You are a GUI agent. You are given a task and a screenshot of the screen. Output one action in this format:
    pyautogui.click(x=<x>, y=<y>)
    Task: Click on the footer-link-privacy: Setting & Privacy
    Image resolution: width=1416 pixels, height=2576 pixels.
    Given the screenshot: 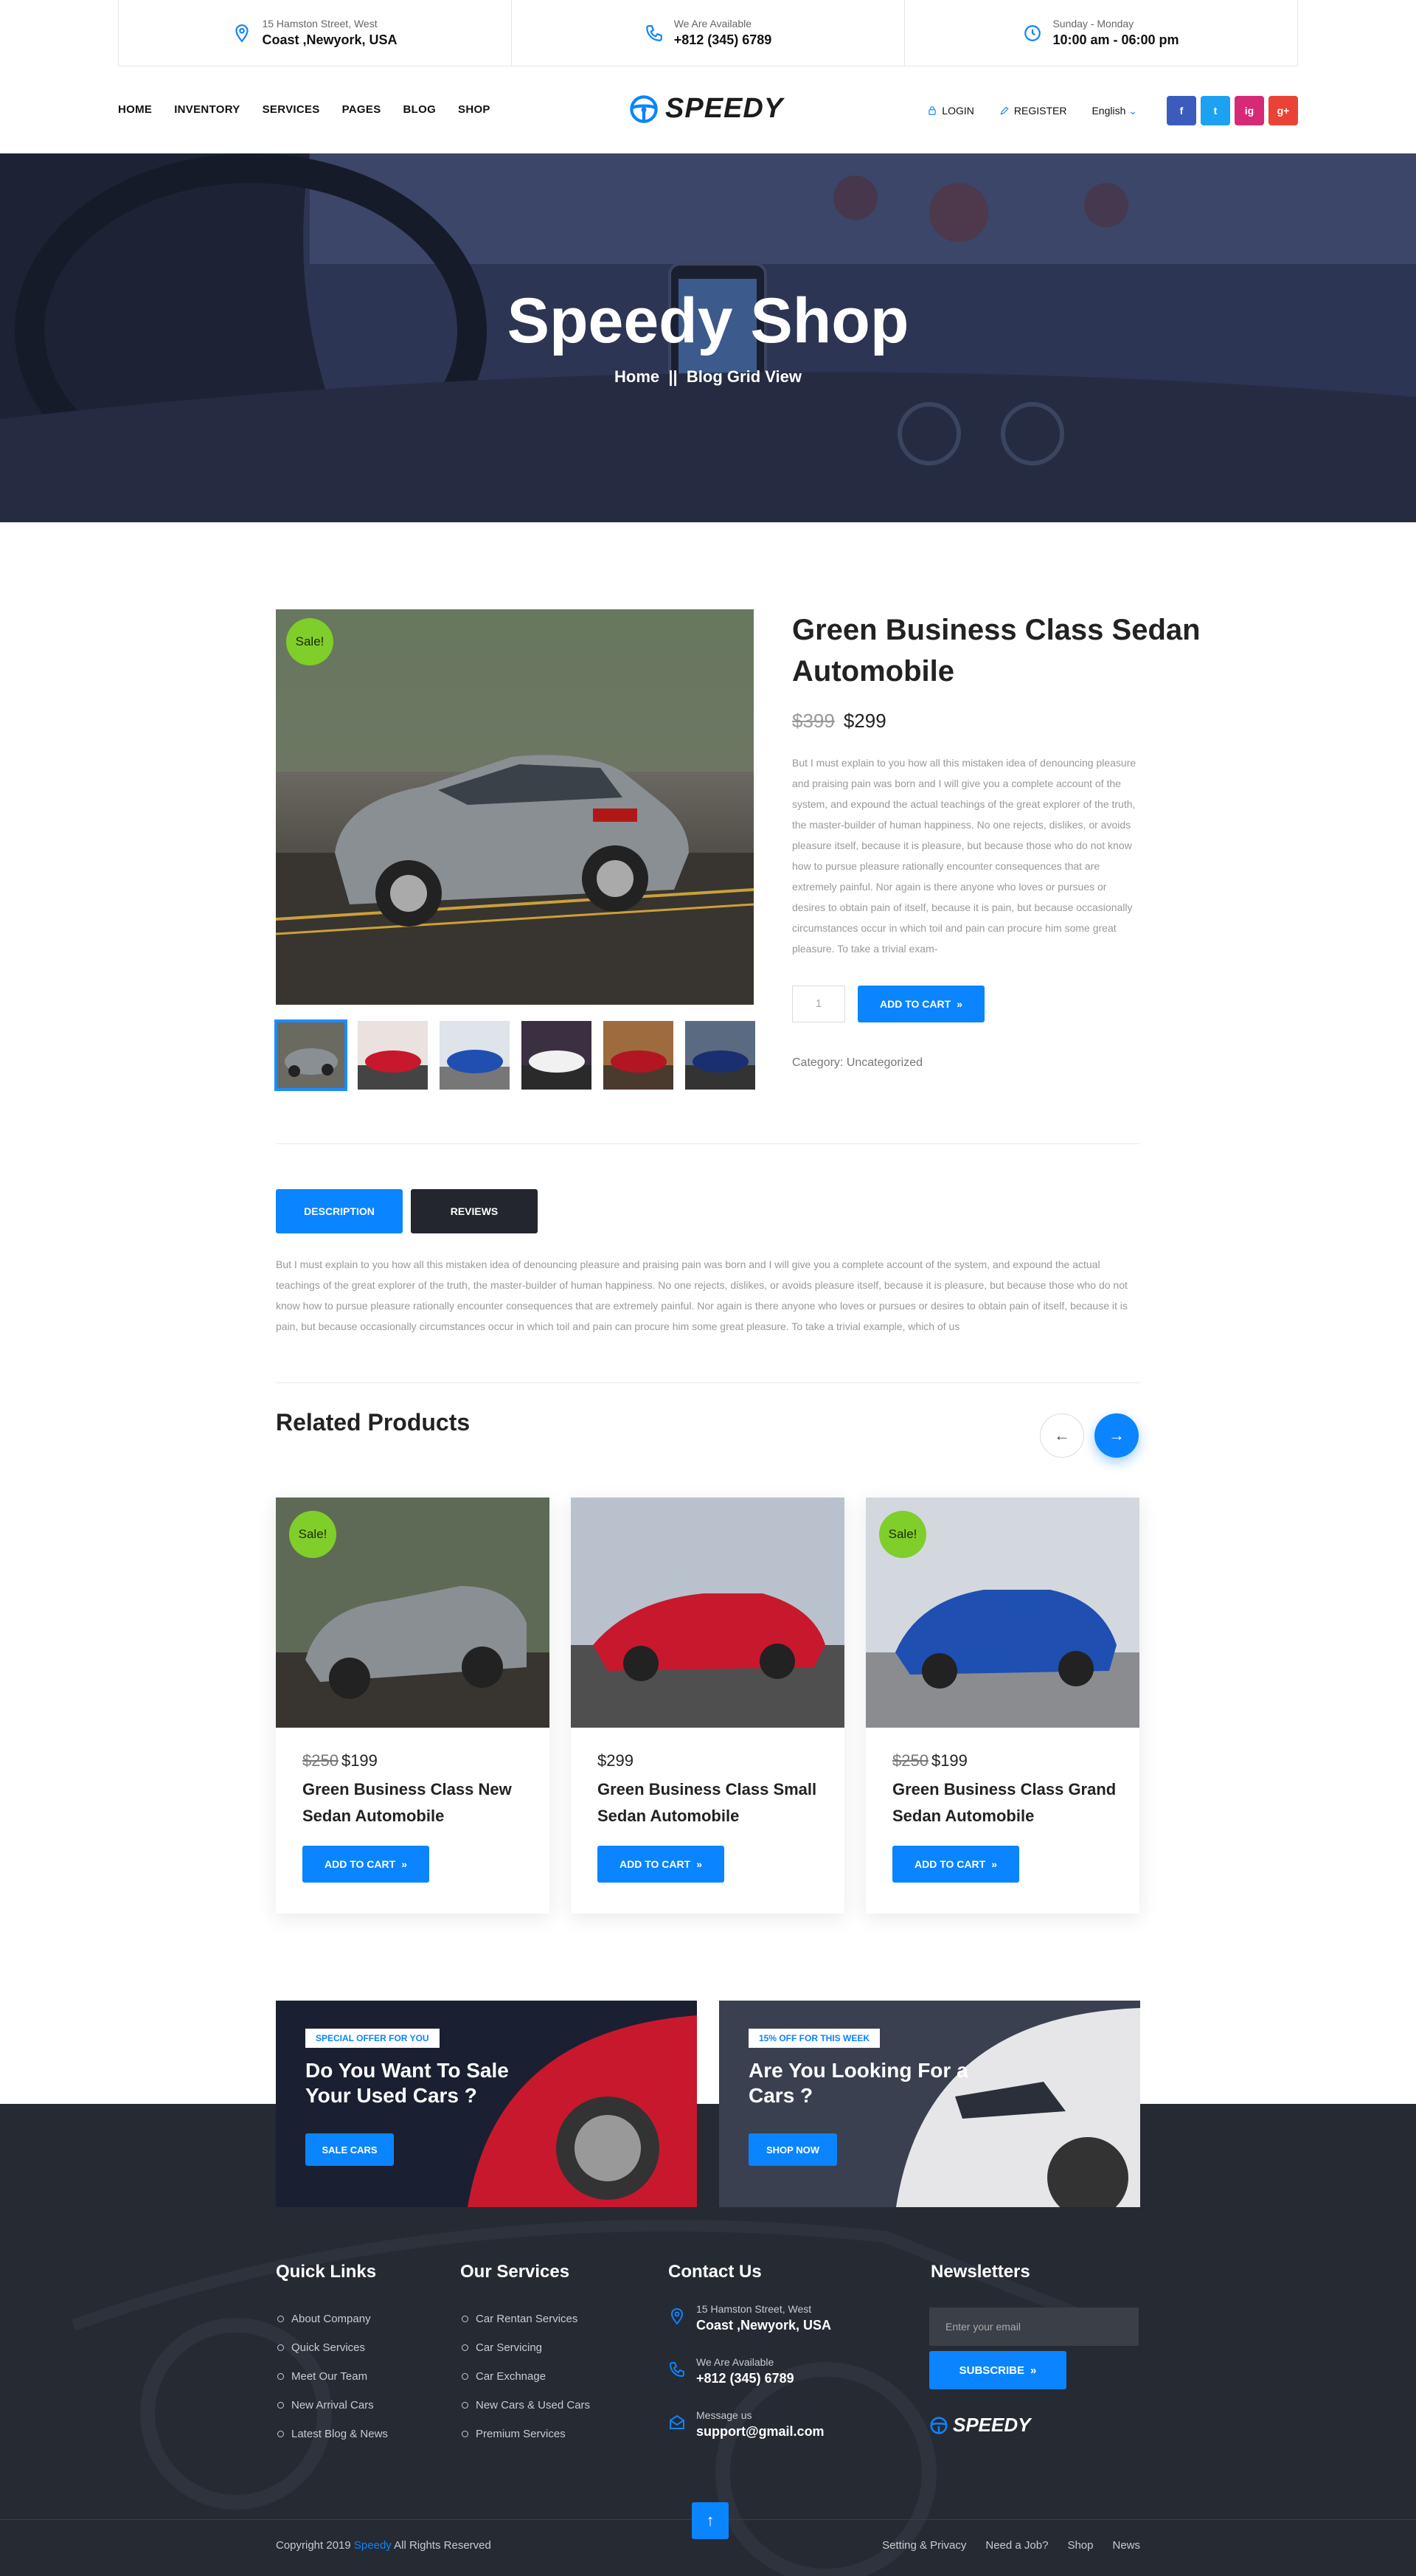 What is the action you would take?
    pyautogui.click(x=924, y=2546)
    